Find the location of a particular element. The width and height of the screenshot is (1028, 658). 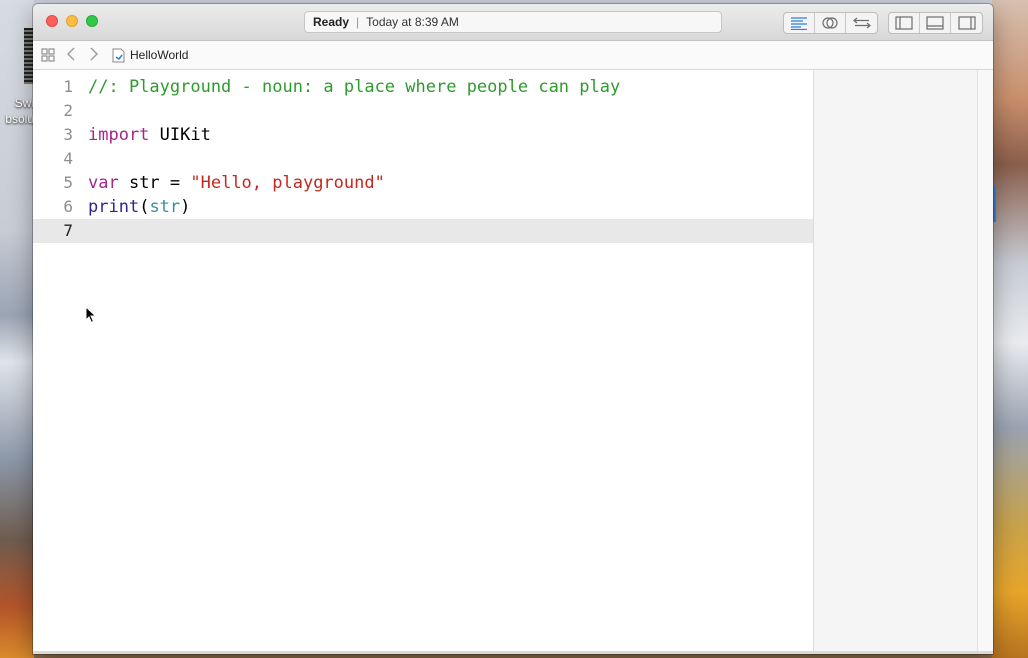

results-scrollbar is located at coordinates (985, 362).